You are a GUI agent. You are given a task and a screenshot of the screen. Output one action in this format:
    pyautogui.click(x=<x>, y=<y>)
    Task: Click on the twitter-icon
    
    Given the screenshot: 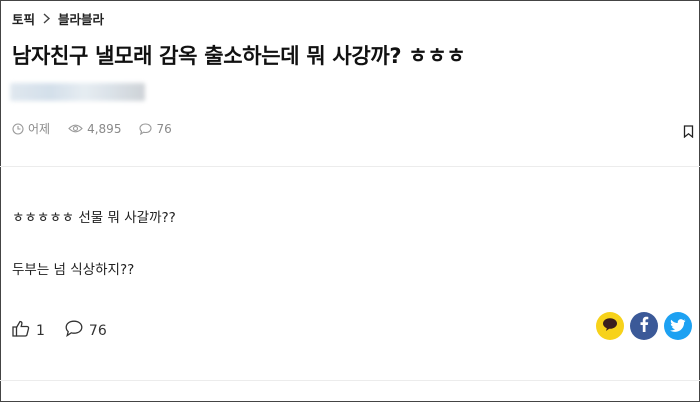 What is the action you would take?
    pyautogui.click(x=678, y=326)
    